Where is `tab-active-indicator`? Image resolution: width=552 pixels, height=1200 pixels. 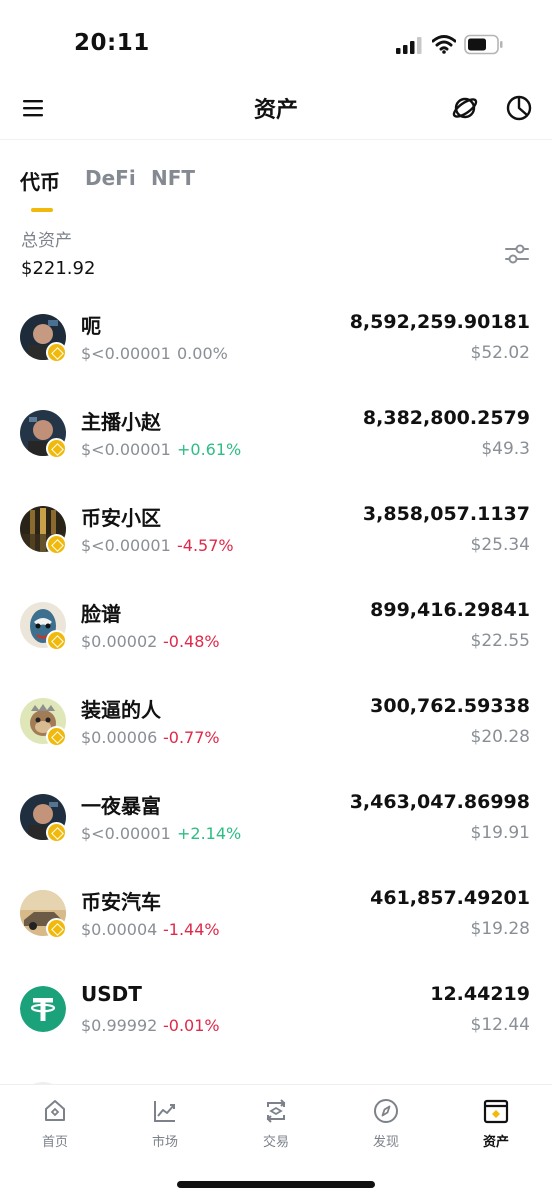 tab-active-indicator is located at coordinates (42, 210).